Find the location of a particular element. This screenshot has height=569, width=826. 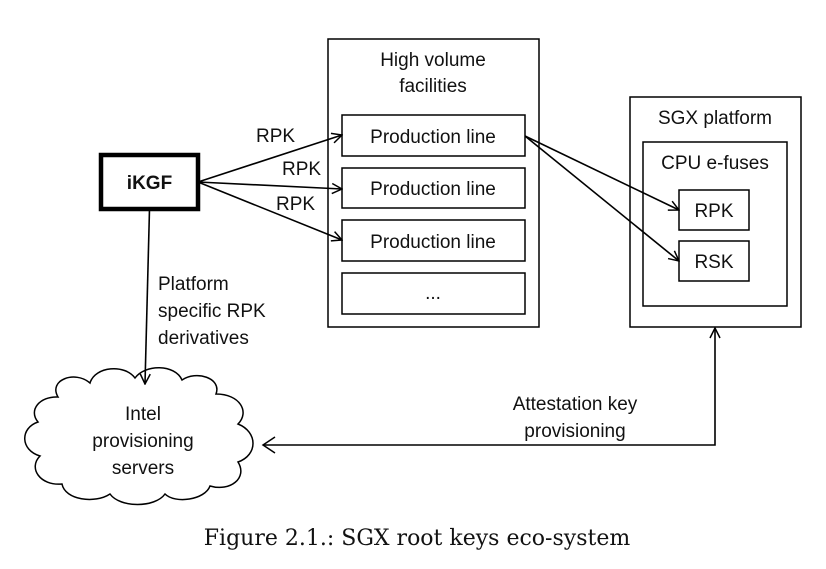

derivatives-label-line1: Platform is located at coordinates (193, 284).